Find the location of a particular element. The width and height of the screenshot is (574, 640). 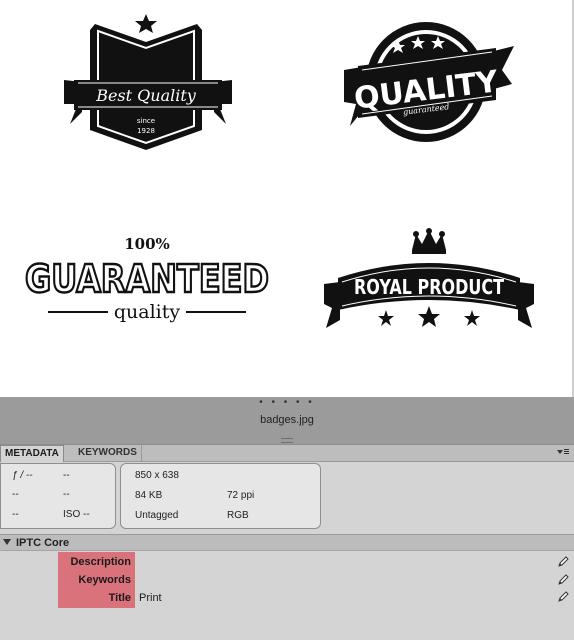

panel-menu-icon is located at coordinates (563, 453).